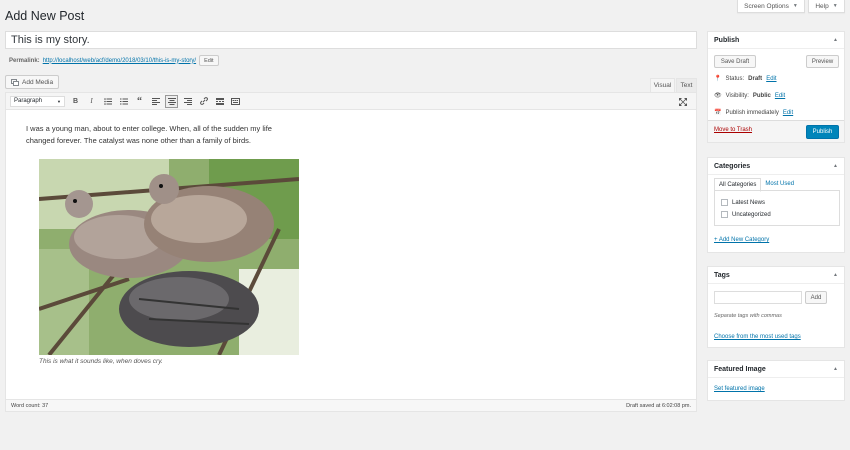 This screenshot has height=450, width=850. I want to click on featured-image-box-header: Featured Image ▲, so click(776, 369).